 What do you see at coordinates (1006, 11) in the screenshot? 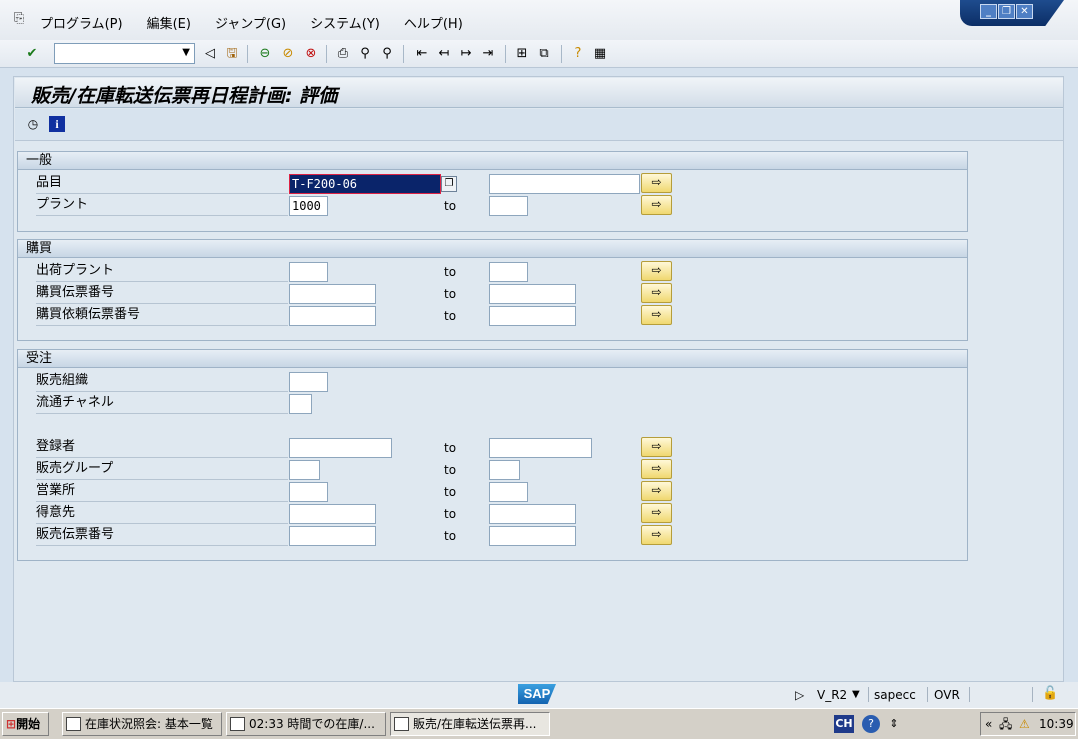
I see `restore-button: ❐` at bounding box center [1006, 11].